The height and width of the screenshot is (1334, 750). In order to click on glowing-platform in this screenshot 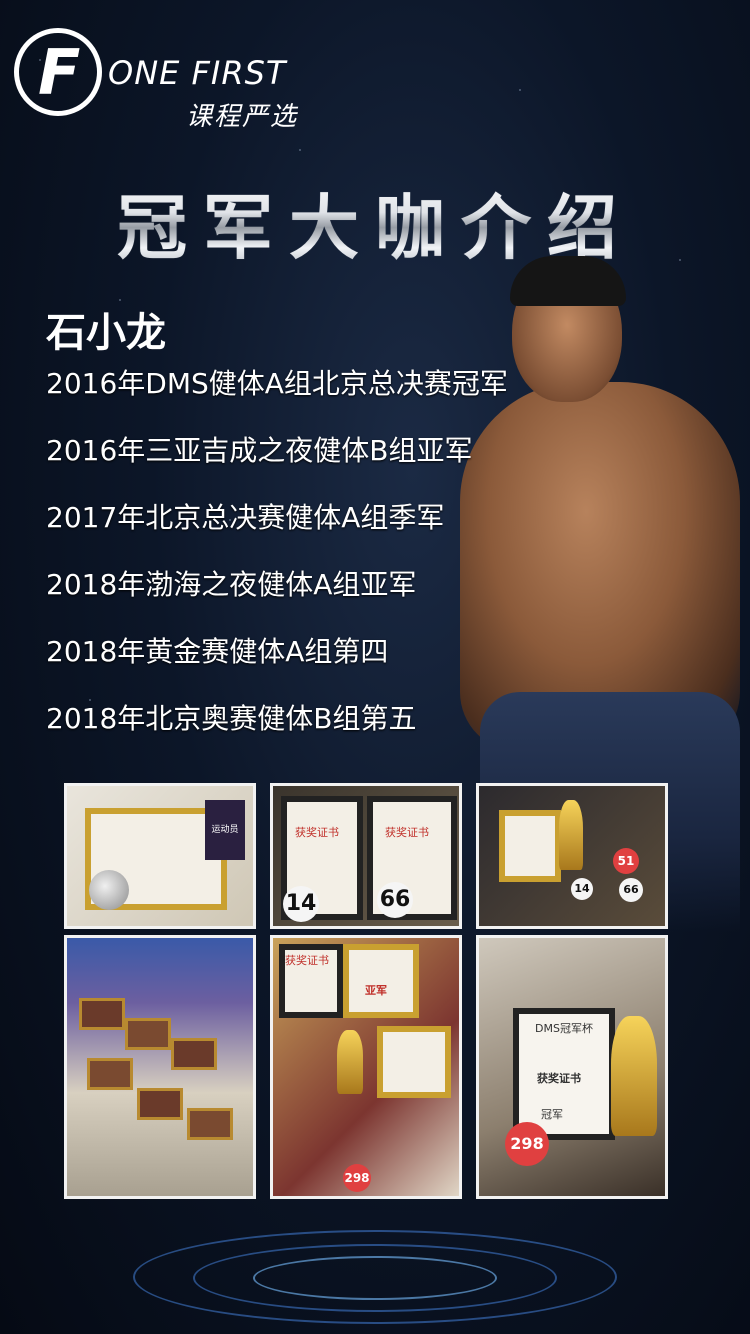, I will do `click(375, 1272)`.